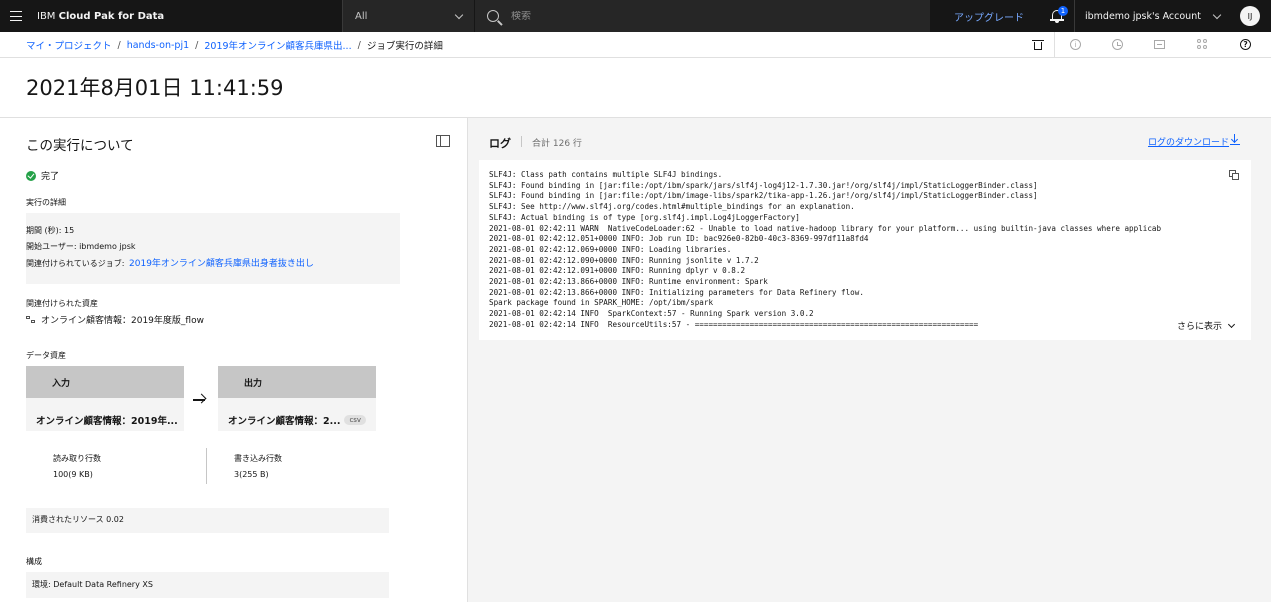 The height and width of the screenshot is (602, 1271). What do you see at coordinates (404, 46) in the screenshot?
I see `breadcrumb-current: ジョブ実行の詳細` at bounding box center [404, 46].